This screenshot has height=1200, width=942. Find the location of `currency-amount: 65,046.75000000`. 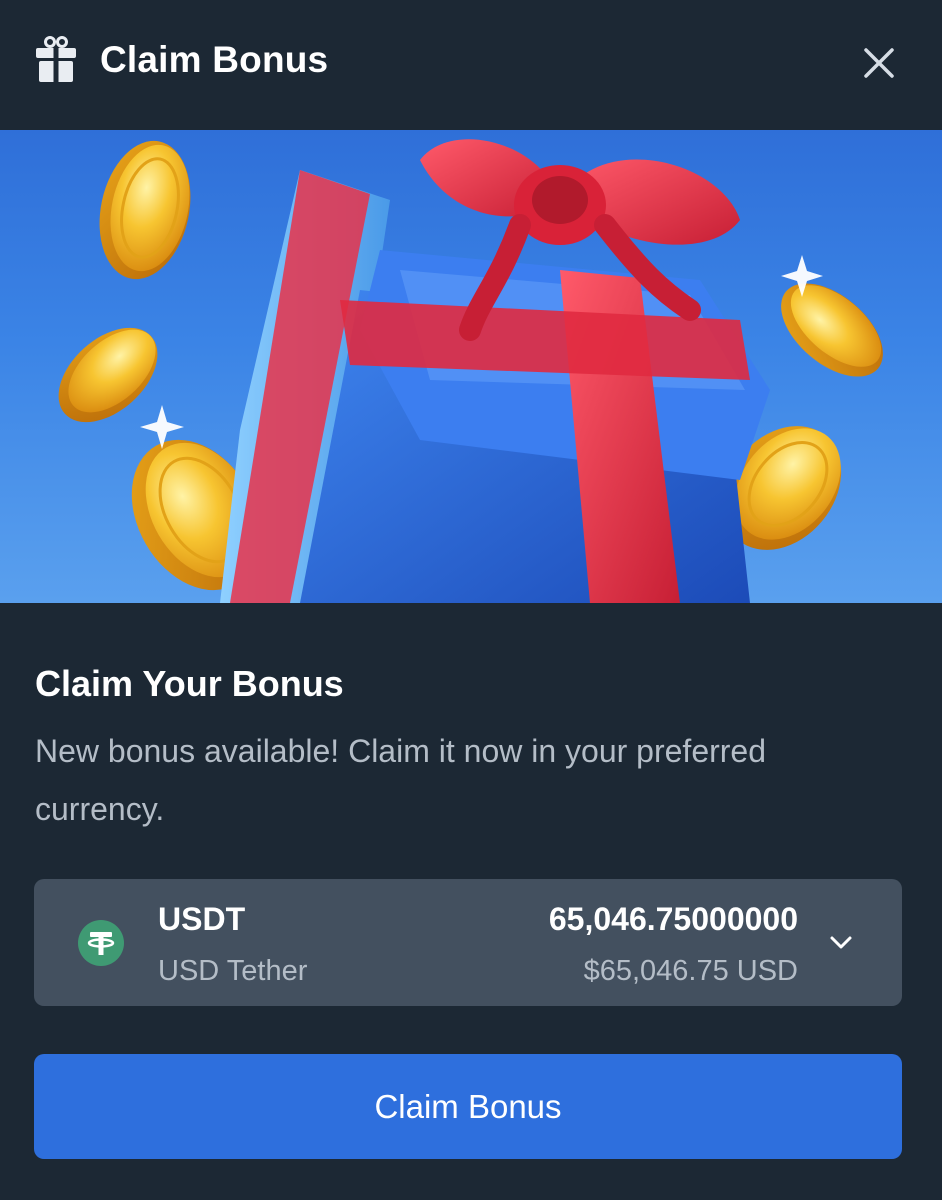

currency-amount: 65,046.75000000 is located at coordinates (673, 919).